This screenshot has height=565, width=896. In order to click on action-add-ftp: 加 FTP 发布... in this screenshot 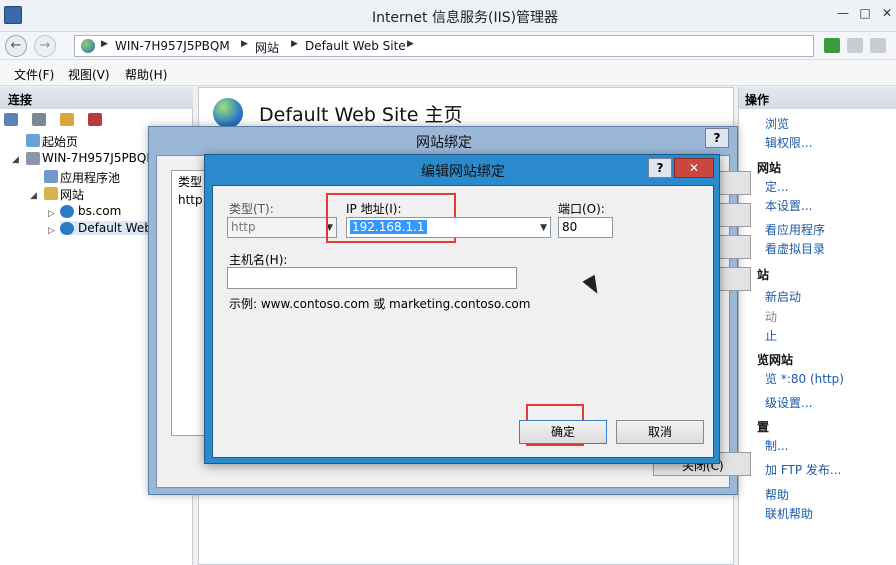, I will do `click(803, 469)`.